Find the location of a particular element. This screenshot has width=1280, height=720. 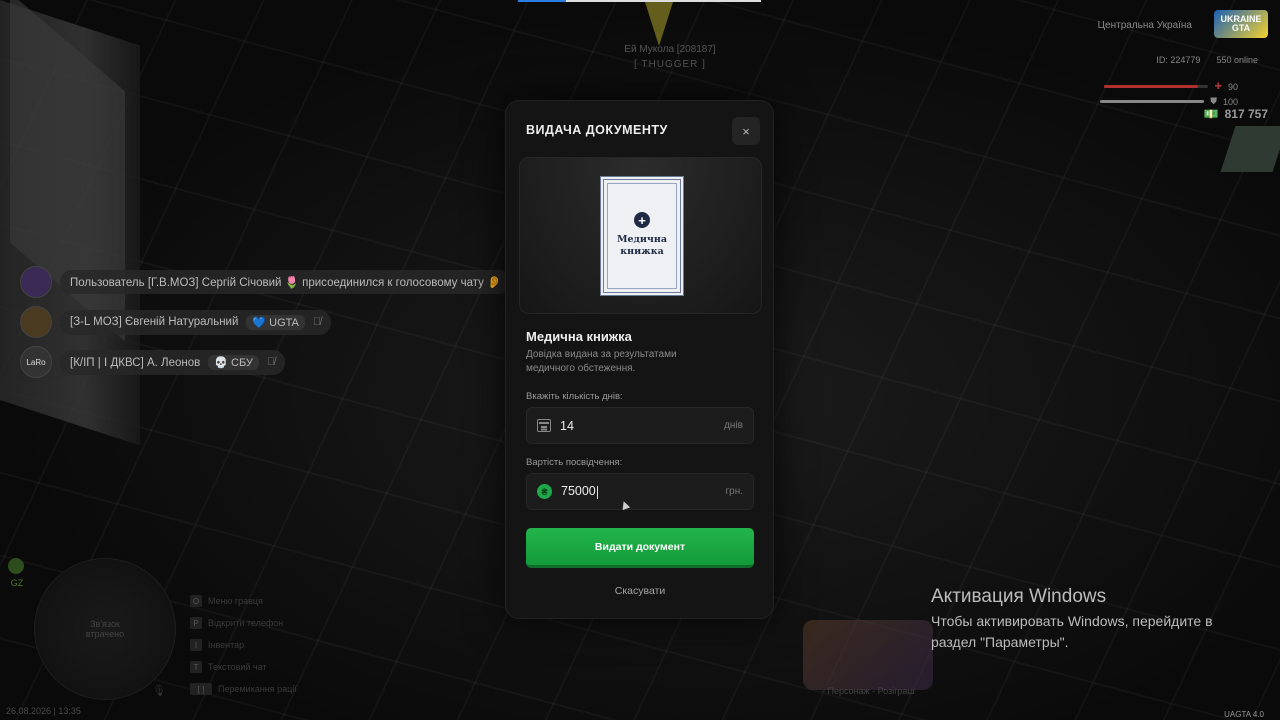

online-count: 550 online is located at coordinates (1237, 60).